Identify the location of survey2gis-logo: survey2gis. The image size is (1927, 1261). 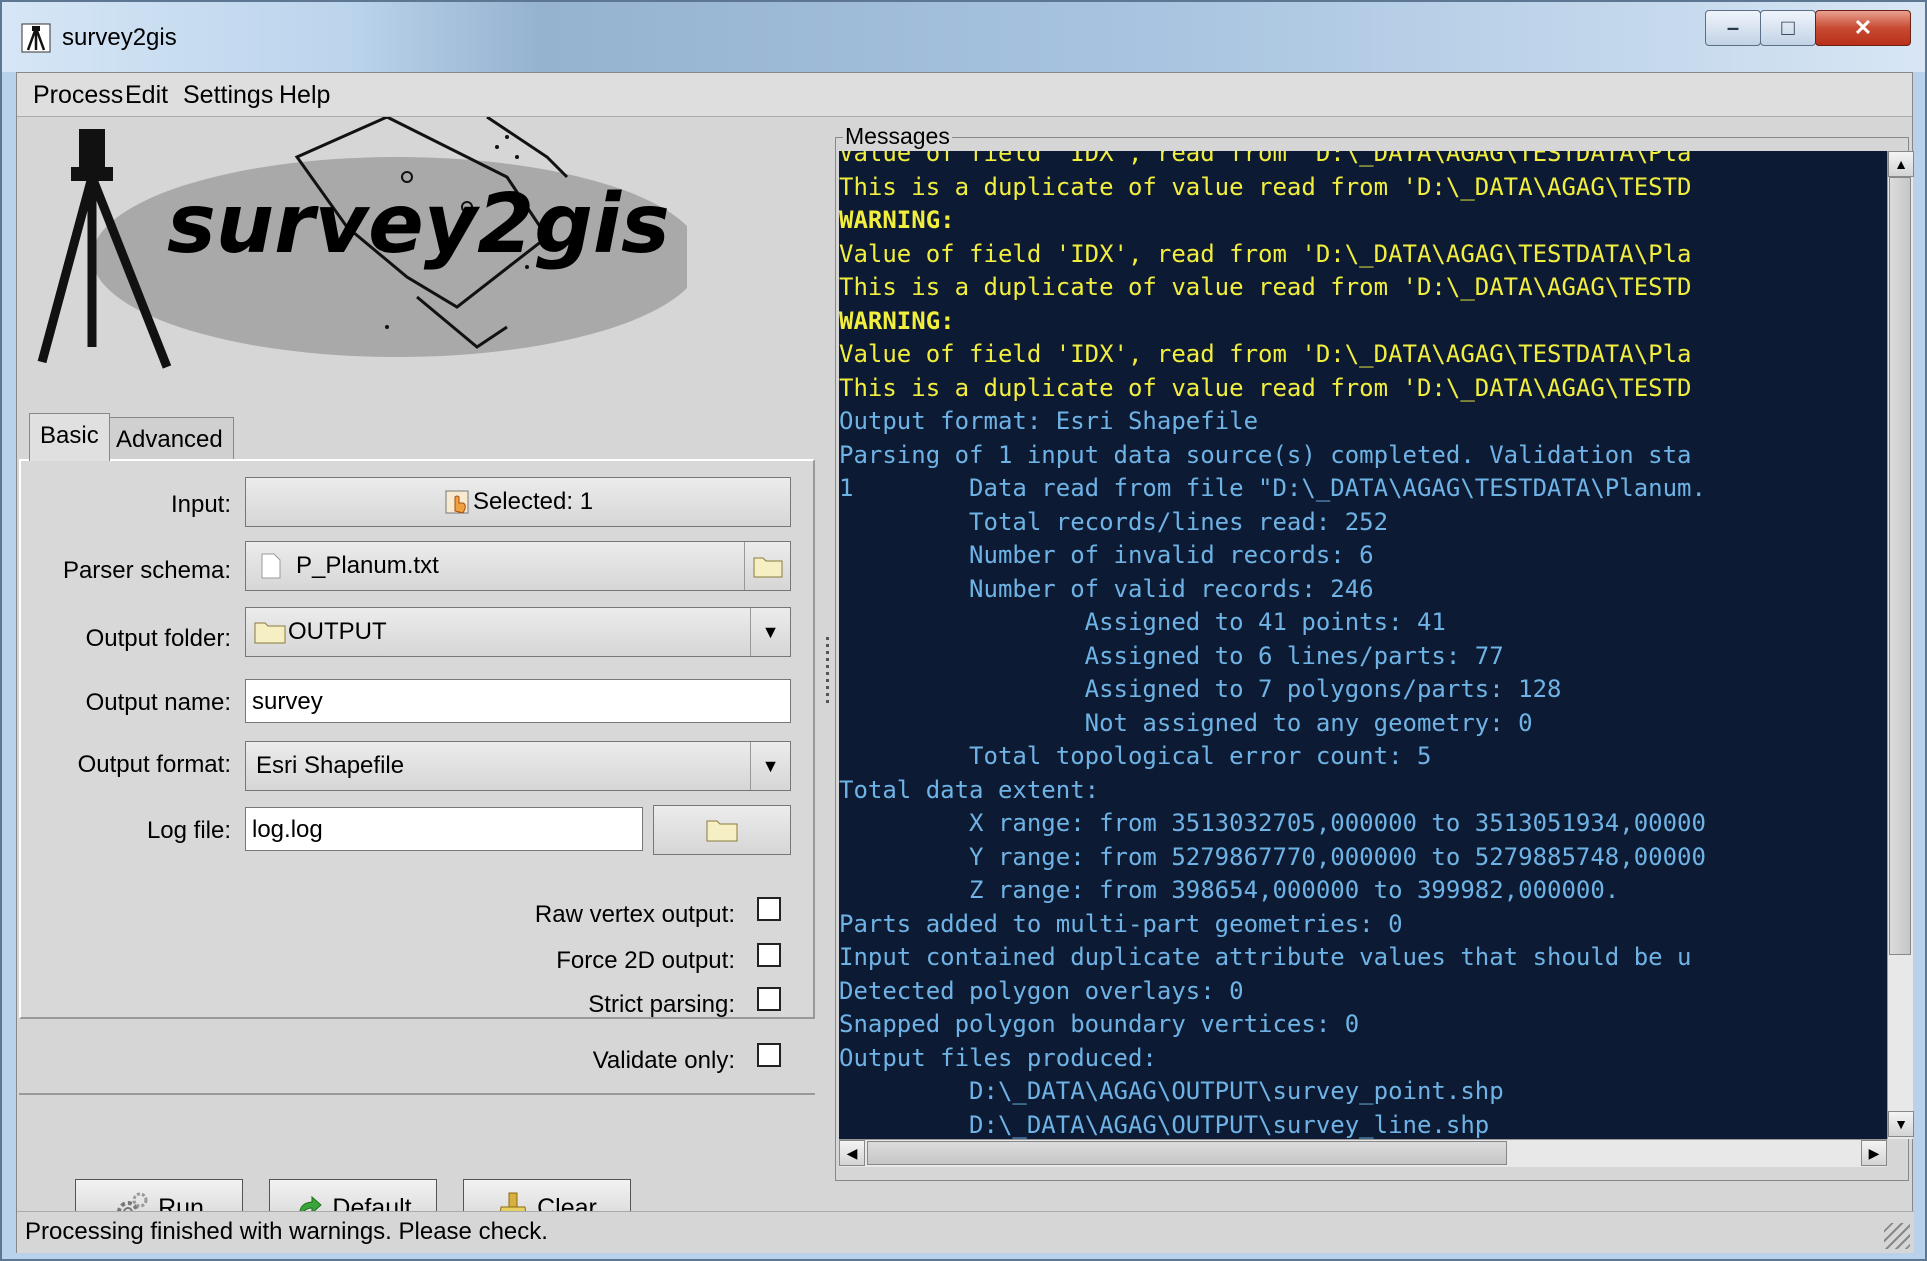
(362, 243).